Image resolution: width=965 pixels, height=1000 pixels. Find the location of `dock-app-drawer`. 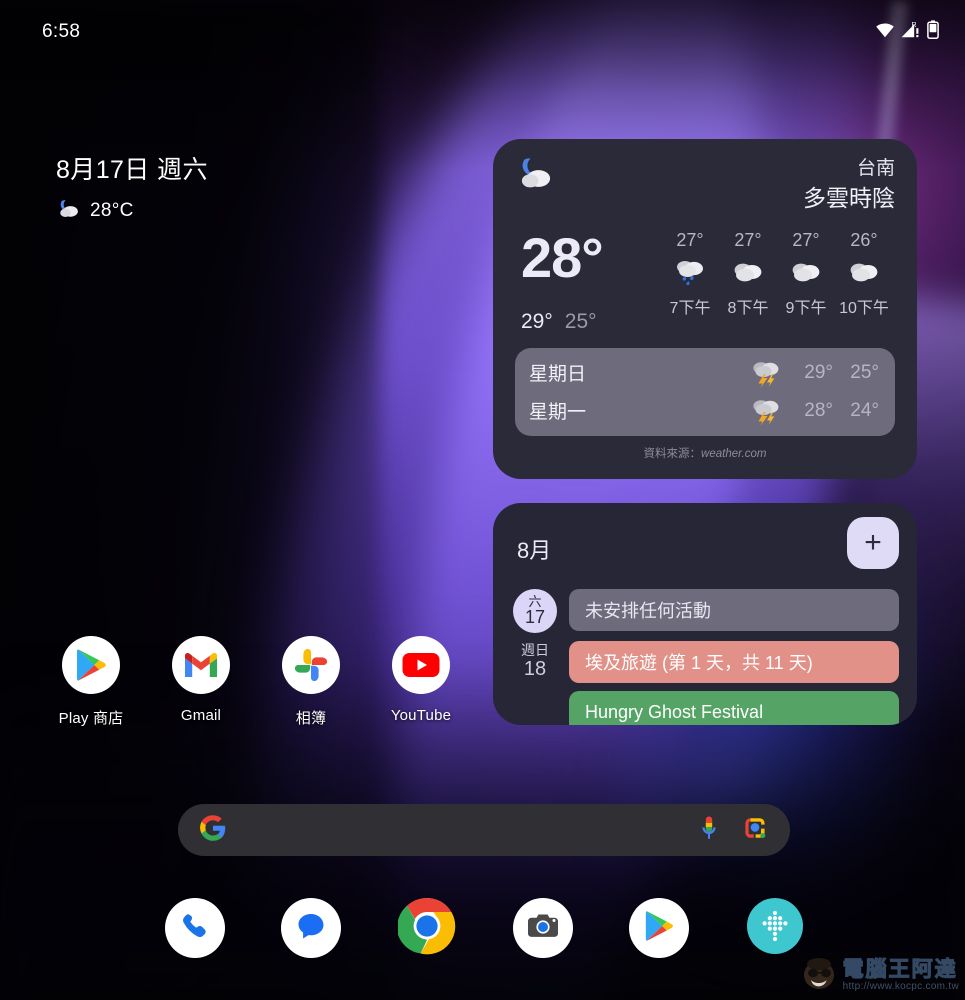

dock-app-drawer is located at coordinates (775, 928).